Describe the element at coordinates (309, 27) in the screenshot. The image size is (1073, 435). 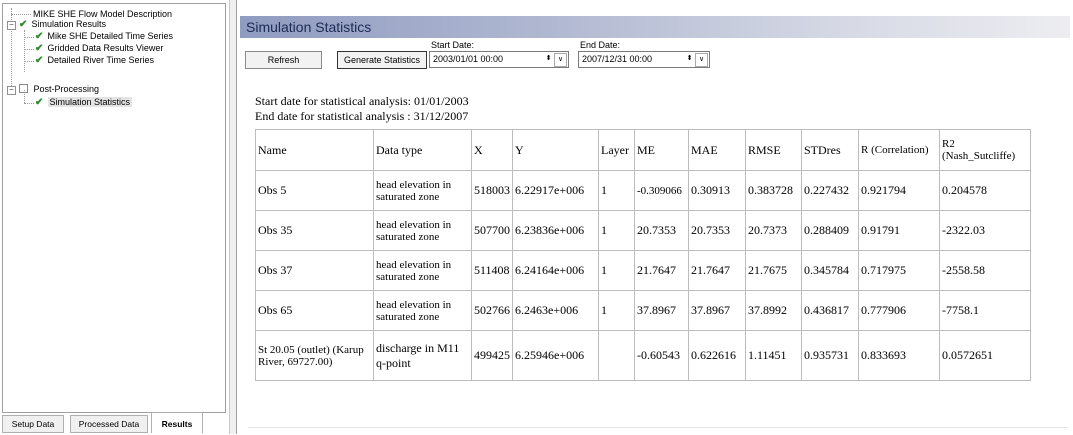
I see `page-title: Simulation Statistics` at that location.